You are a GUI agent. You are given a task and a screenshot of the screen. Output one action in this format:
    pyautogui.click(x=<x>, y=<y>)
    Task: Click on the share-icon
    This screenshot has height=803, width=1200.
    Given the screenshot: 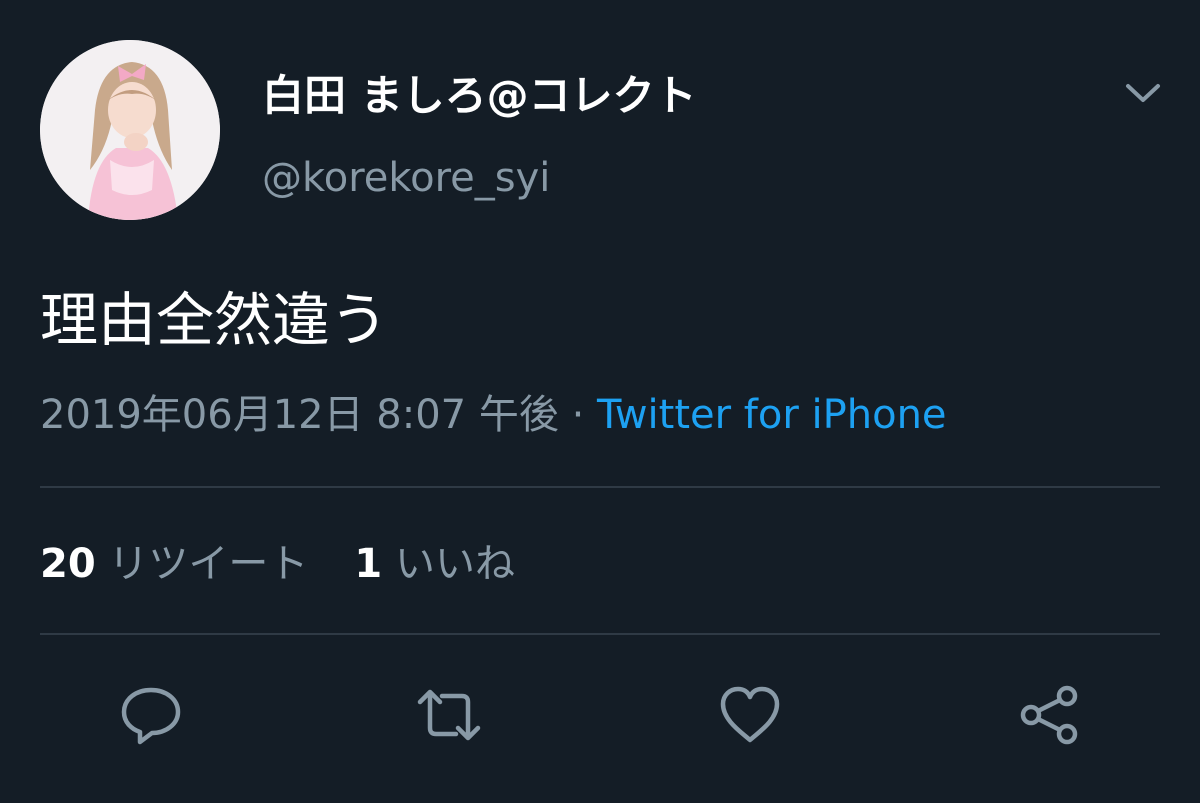 What is the action you would take?
    pyautogui.click(x=1049, y=715)
    